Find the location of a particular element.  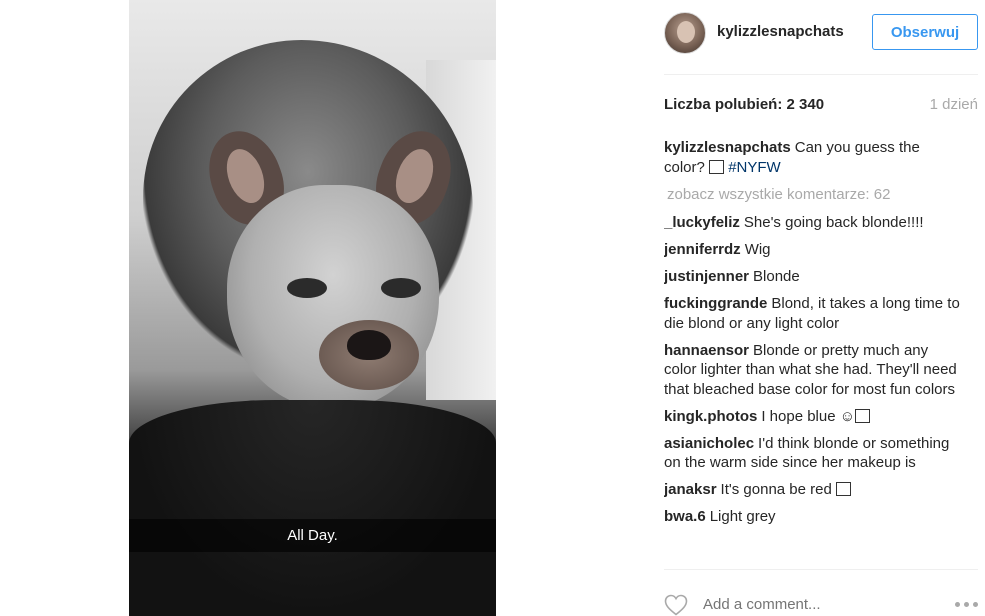

avatar is located at coordinates (685, 33).